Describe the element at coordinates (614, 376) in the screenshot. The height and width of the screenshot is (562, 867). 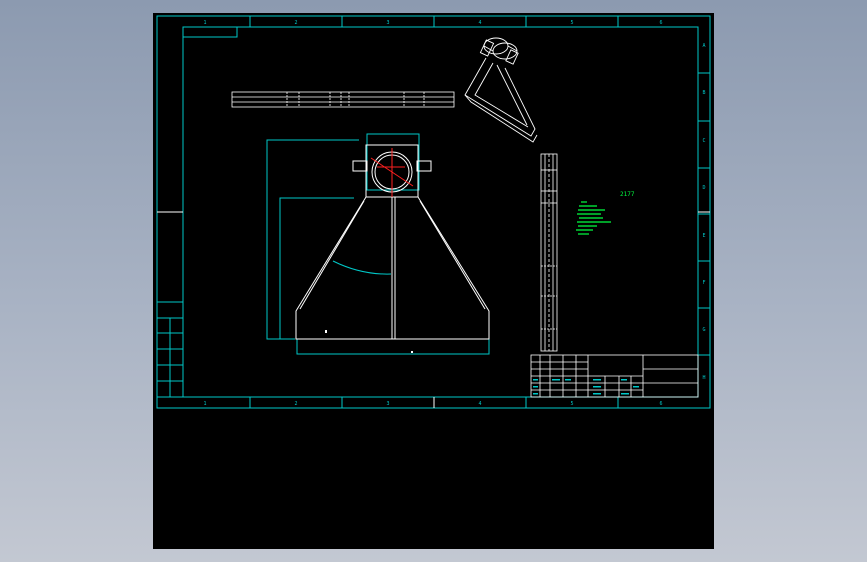
I see `title-block` at that location.